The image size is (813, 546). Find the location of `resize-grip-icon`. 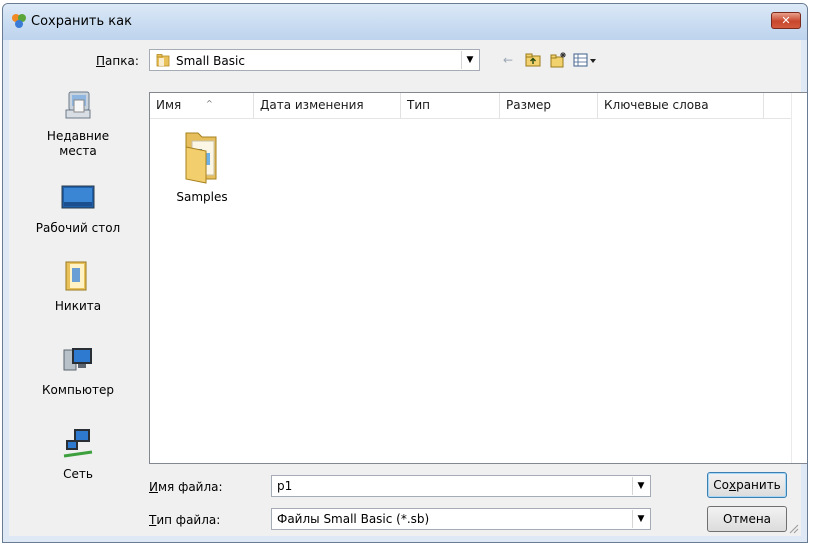

resize-grip-icon is located at coordinates (793, 528).